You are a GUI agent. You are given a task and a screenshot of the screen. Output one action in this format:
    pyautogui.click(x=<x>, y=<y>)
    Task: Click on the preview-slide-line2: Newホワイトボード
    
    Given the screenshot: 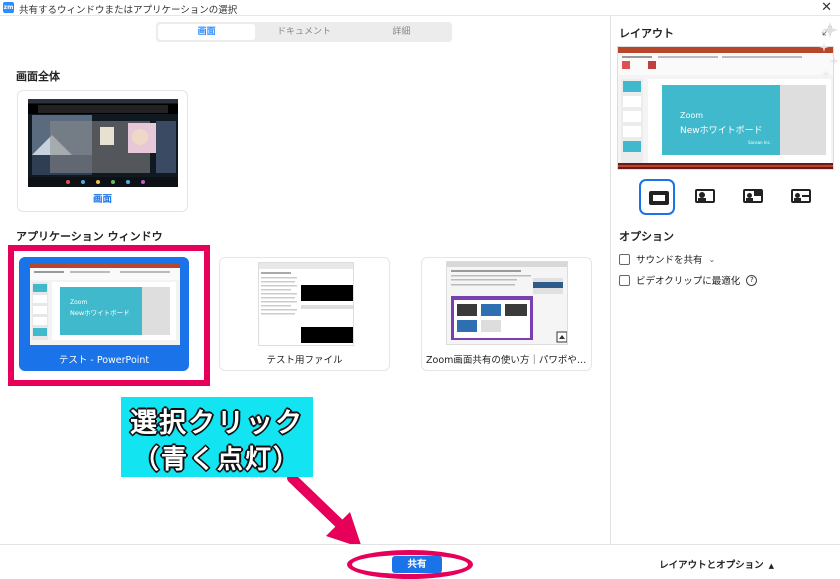 What is the action you would take?
    pyautogui.click(x=721, y=131)
    